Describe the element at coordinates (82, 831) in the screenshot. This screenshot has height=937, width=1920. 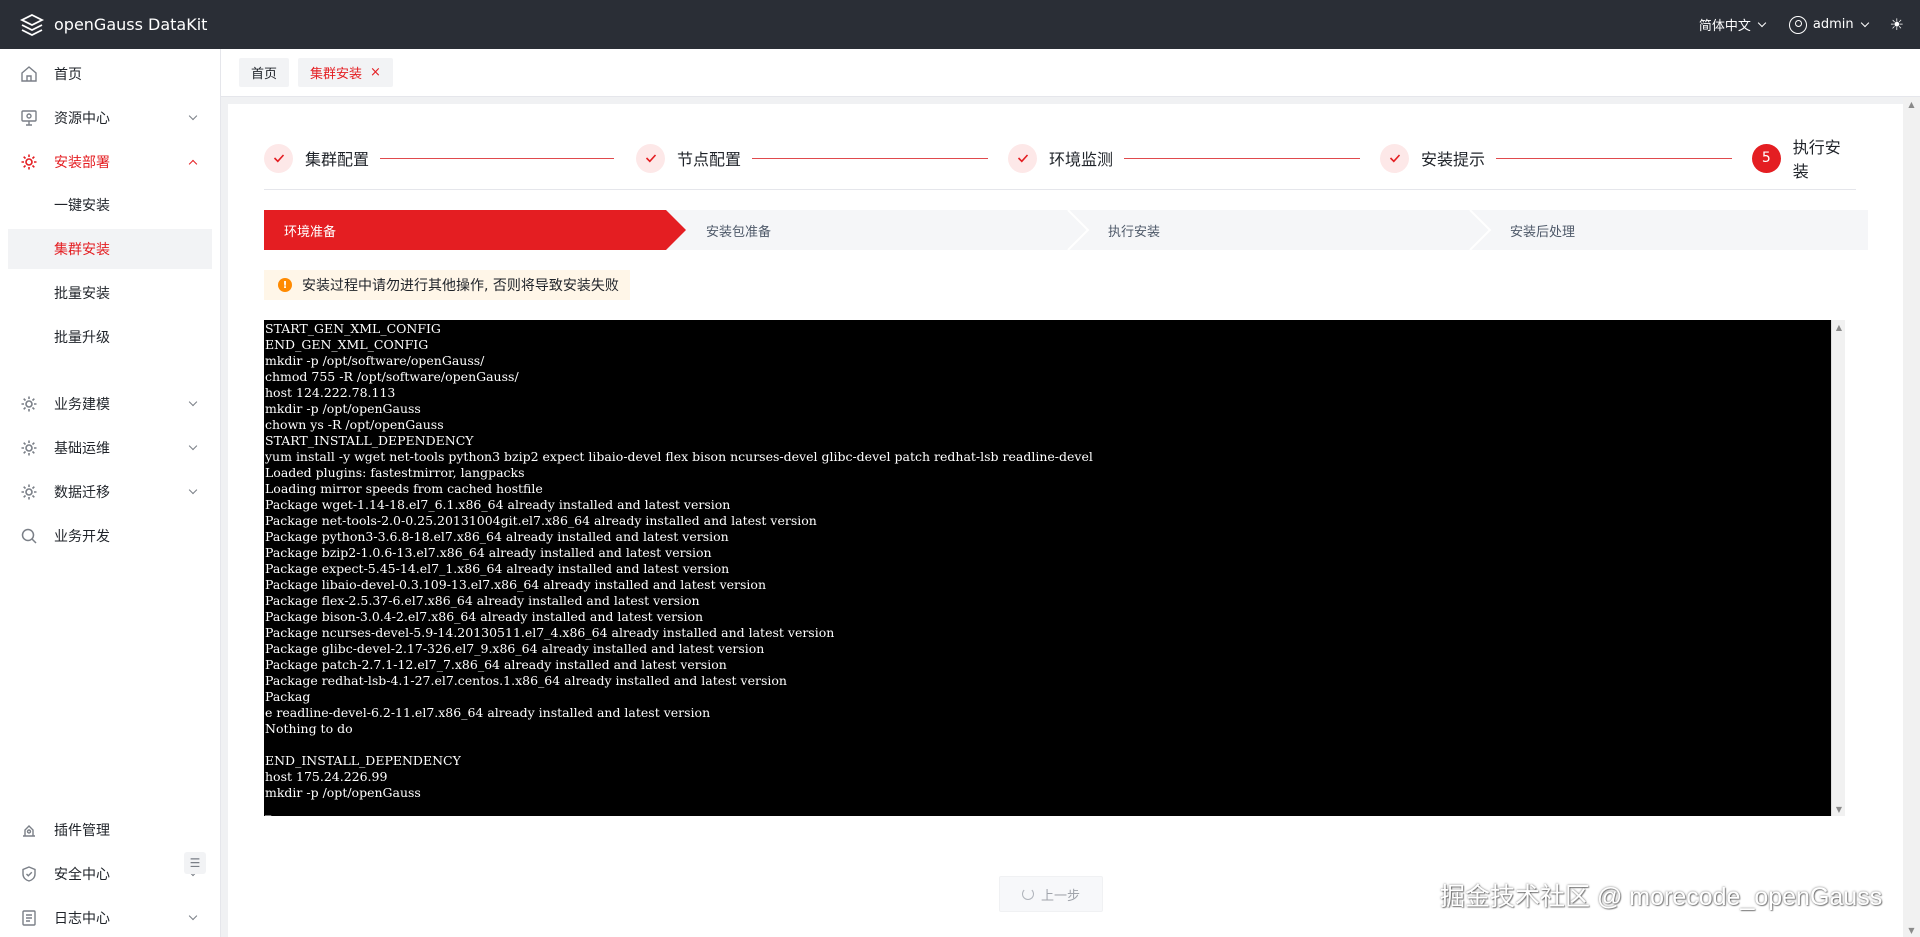
I see `sidebar-item-label: 插件管理` at that location.